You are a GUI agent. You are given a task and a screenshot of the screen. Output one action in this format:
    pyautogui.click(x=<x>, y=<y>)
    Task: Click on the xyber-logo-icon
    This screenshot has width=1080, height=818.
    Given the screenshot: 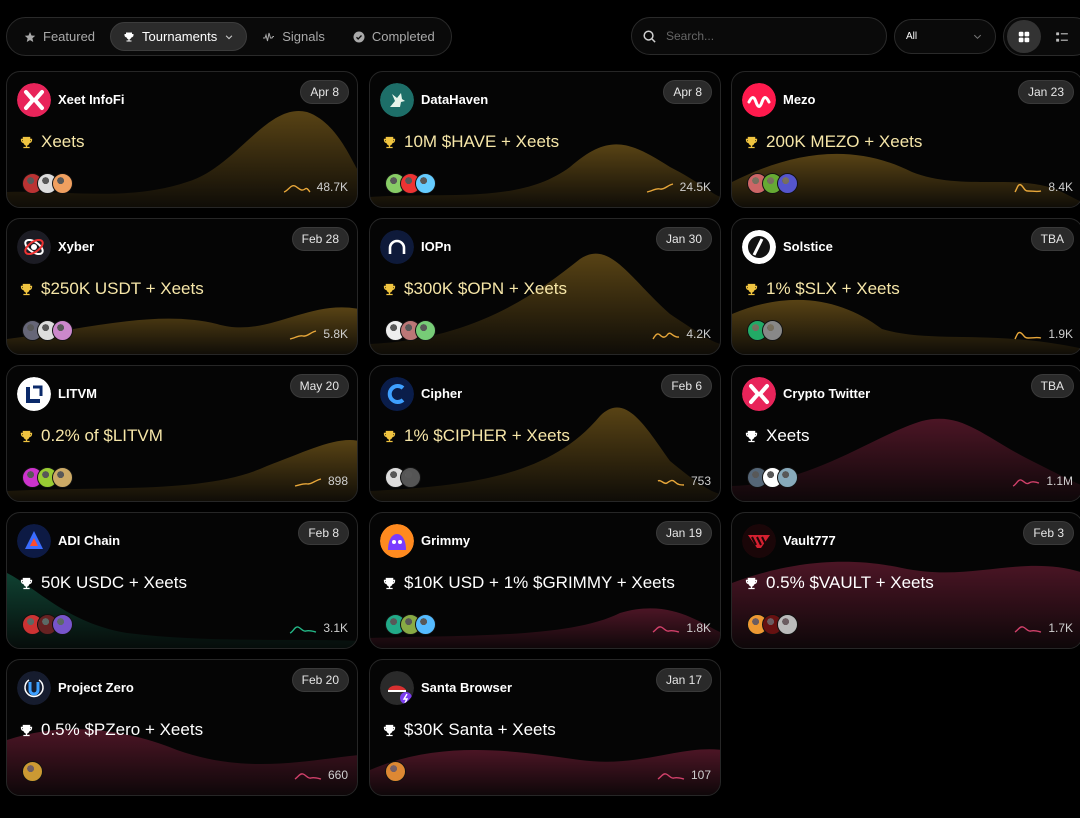 What is the action you would take?
    pyautogui.click(x=34, y=247)
    